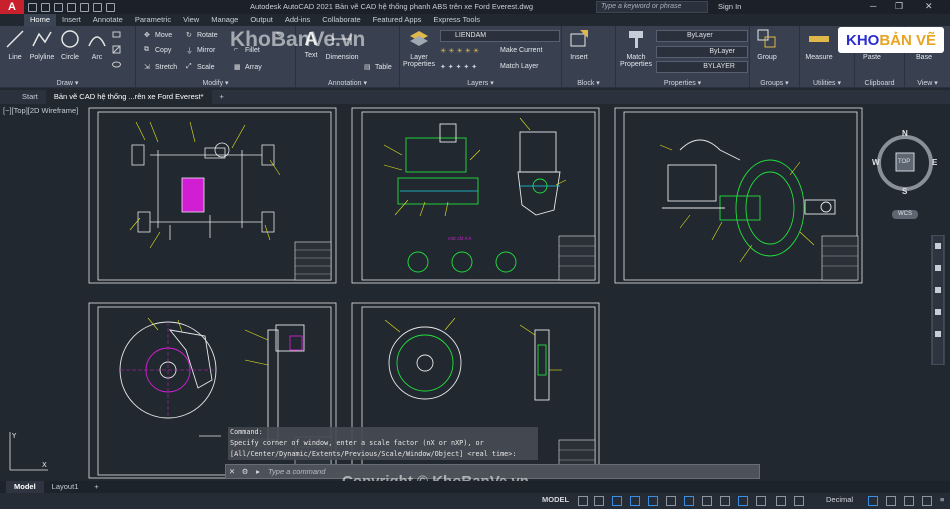  What do you see at coordinates (873, 6) in the screenshot?
I see `minimize-icon: ─` at bounding box center [873, 6].